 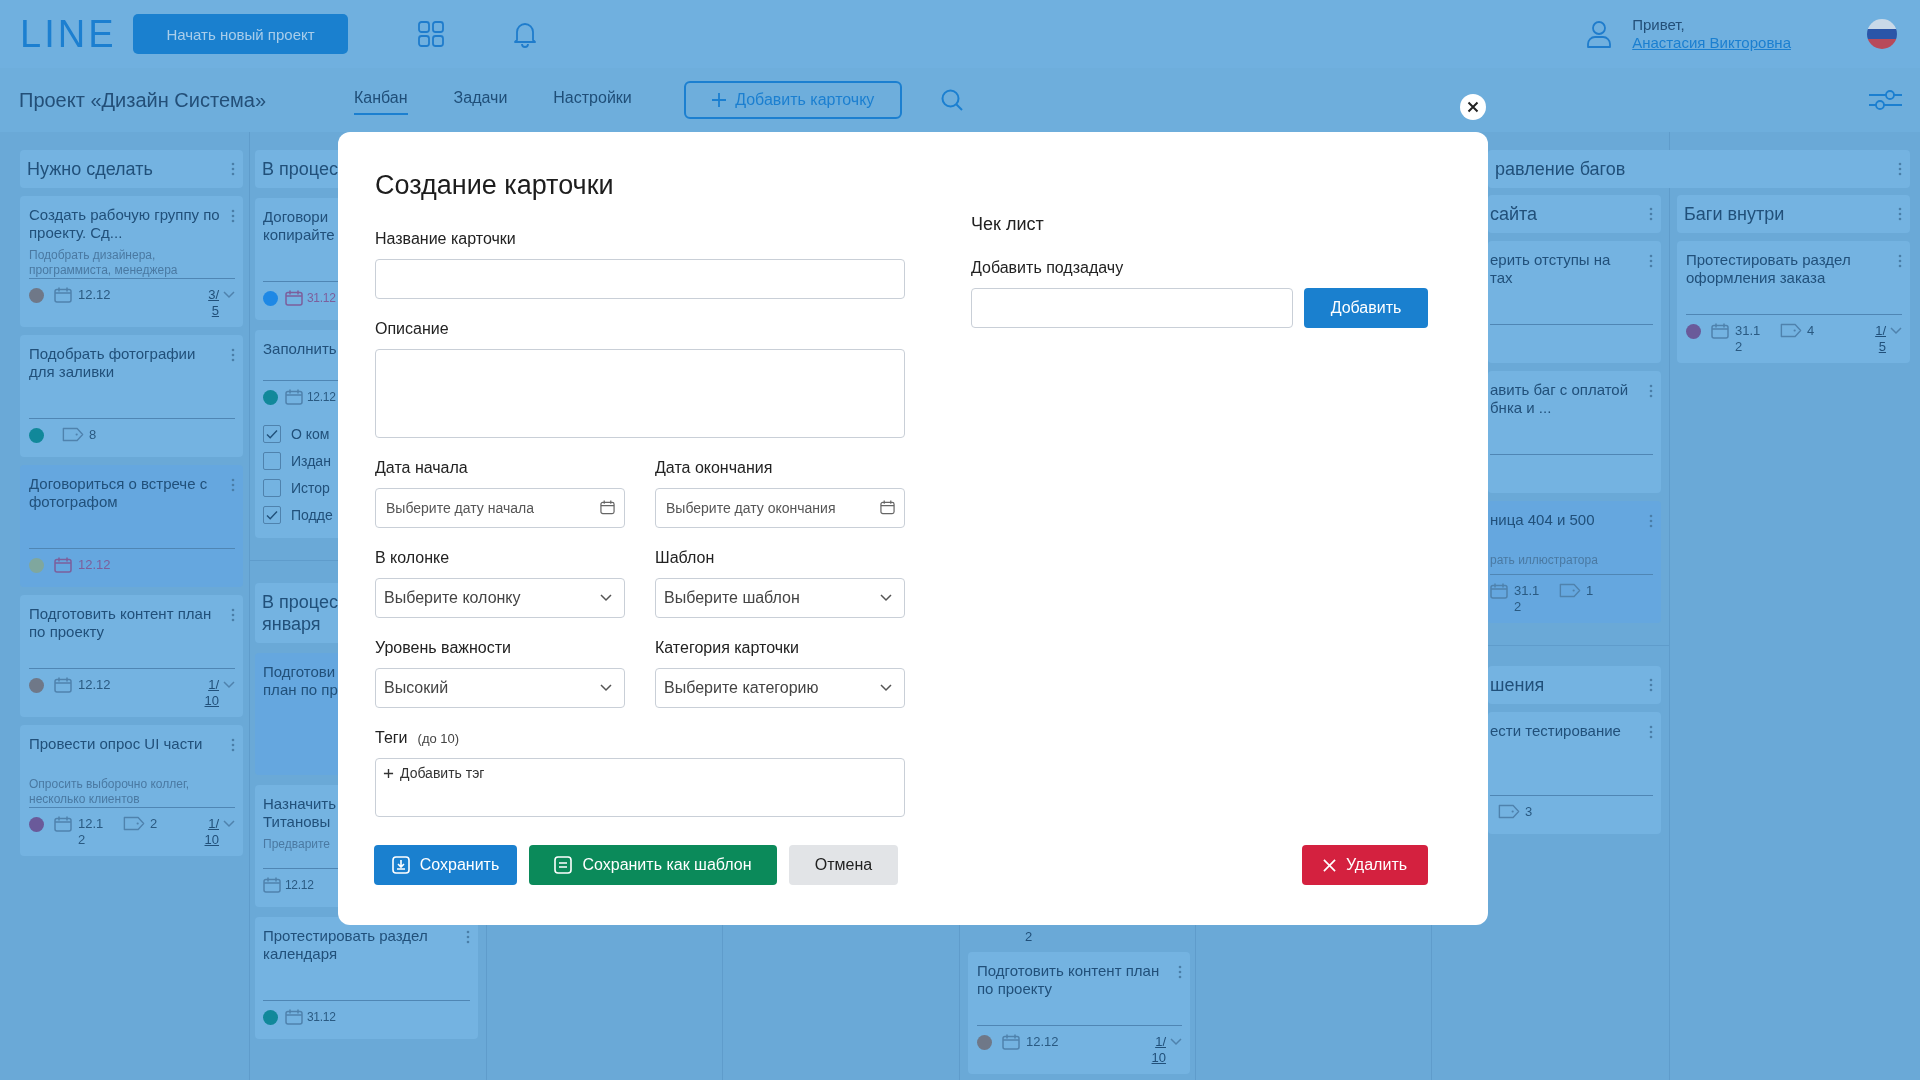 I want to click on delete-button: Удалить, so click(x=1365, y=865).